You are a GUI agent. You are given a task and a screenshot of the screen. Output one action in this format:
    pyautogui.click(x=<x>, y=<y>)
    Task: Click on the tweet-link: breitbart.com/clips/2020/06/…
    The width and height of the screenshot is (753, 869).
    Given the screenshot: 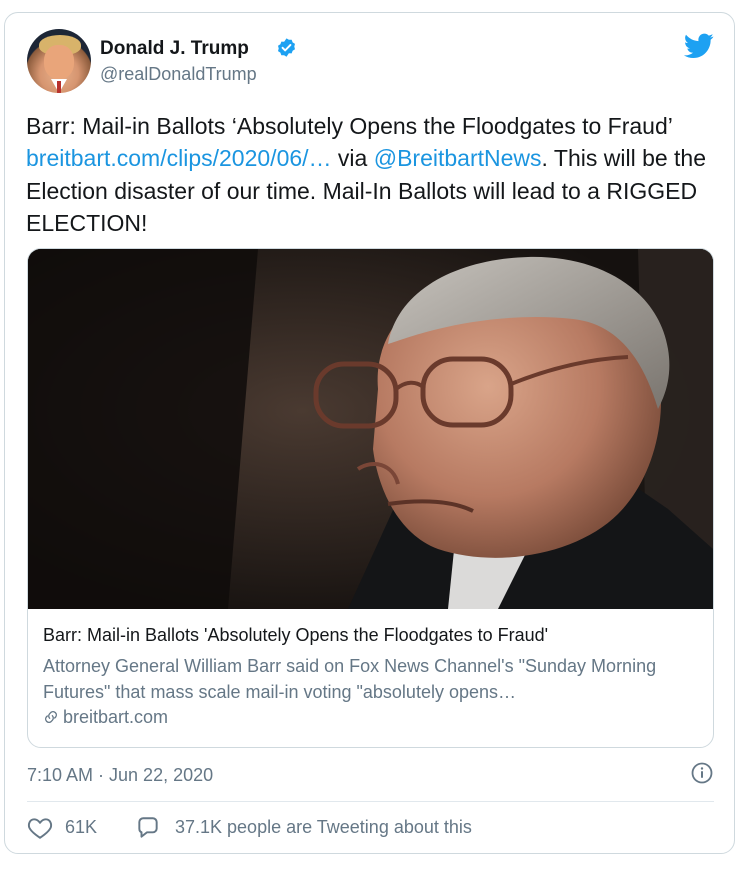 What is the action you would take?
    pyautogui.click(x=179, y=158)
    